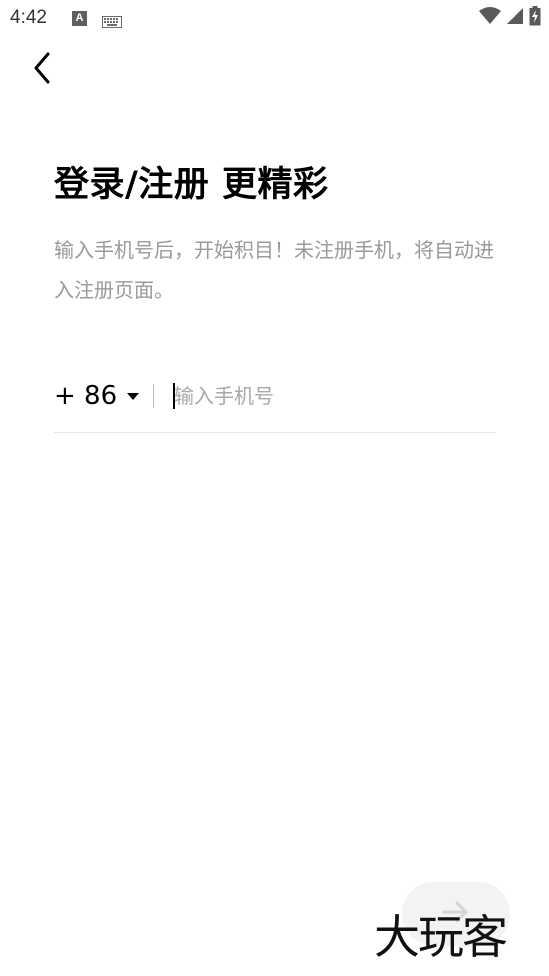 The width and height of the screenshot is (549, 976). Describe the element at coordinates (333, 396) in the screenshot. I see `phone-number-input` at that location.